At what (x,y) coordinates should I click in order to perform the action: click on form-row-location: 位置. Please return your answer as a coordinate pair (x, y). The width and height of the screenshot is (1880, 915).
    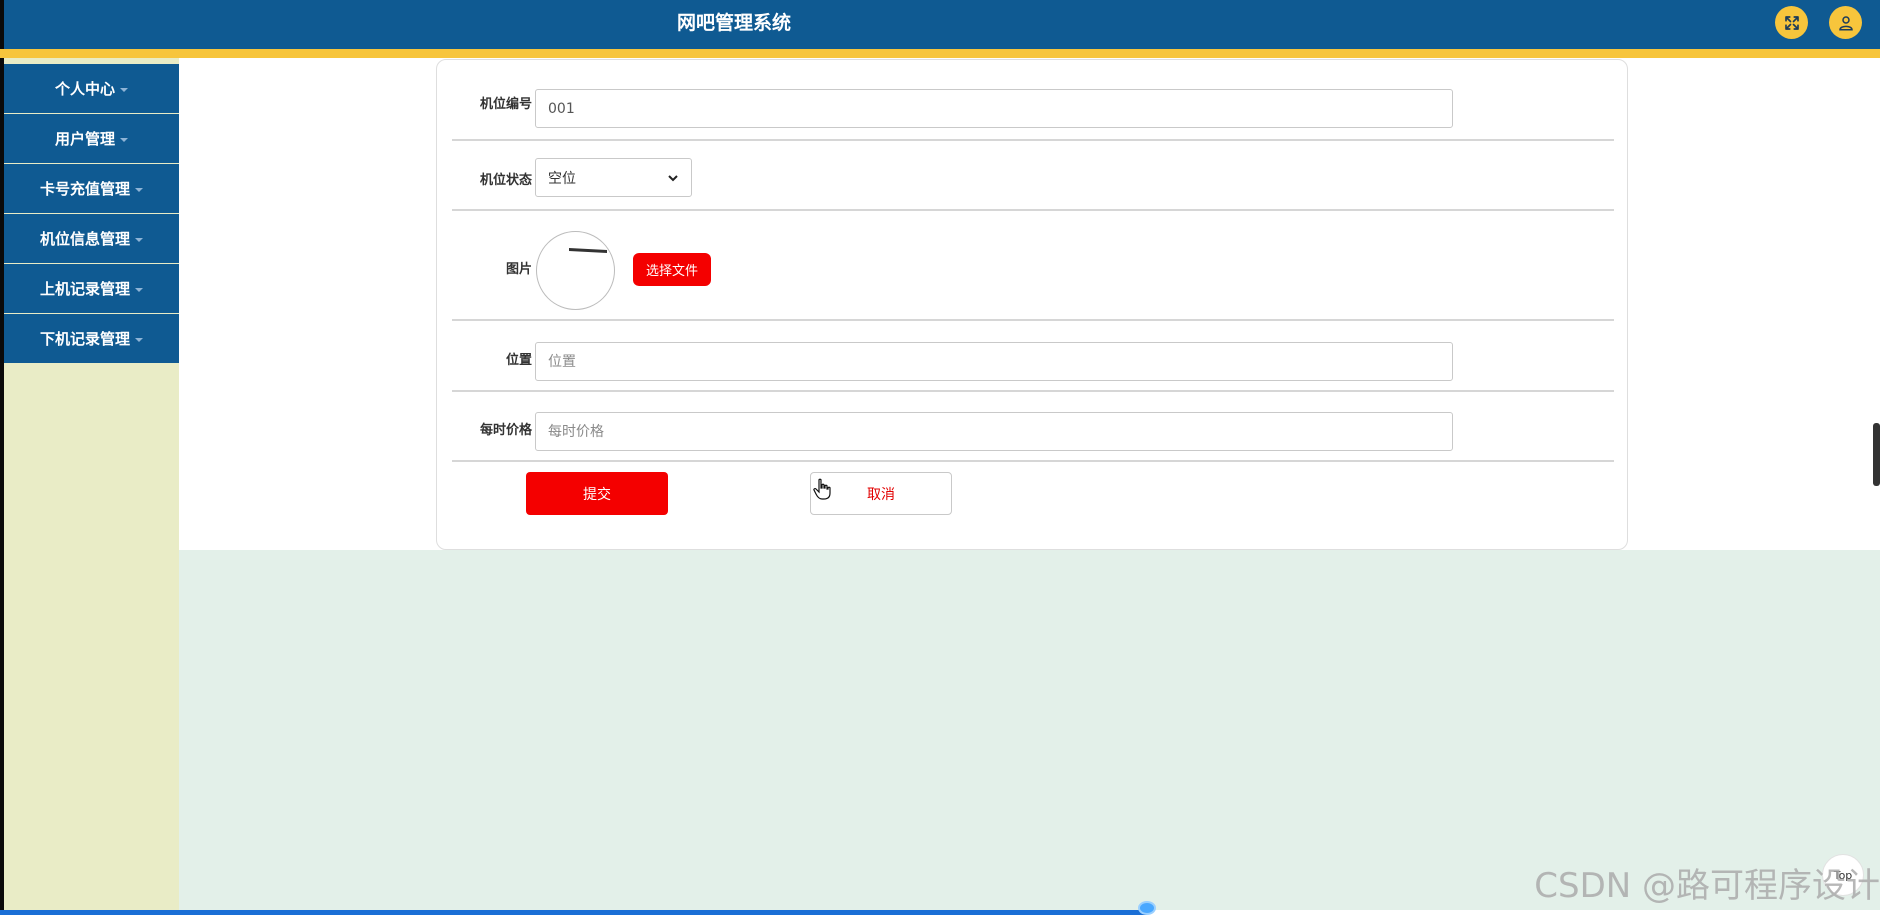
    Looking at the image, I should click on (1033, 356).